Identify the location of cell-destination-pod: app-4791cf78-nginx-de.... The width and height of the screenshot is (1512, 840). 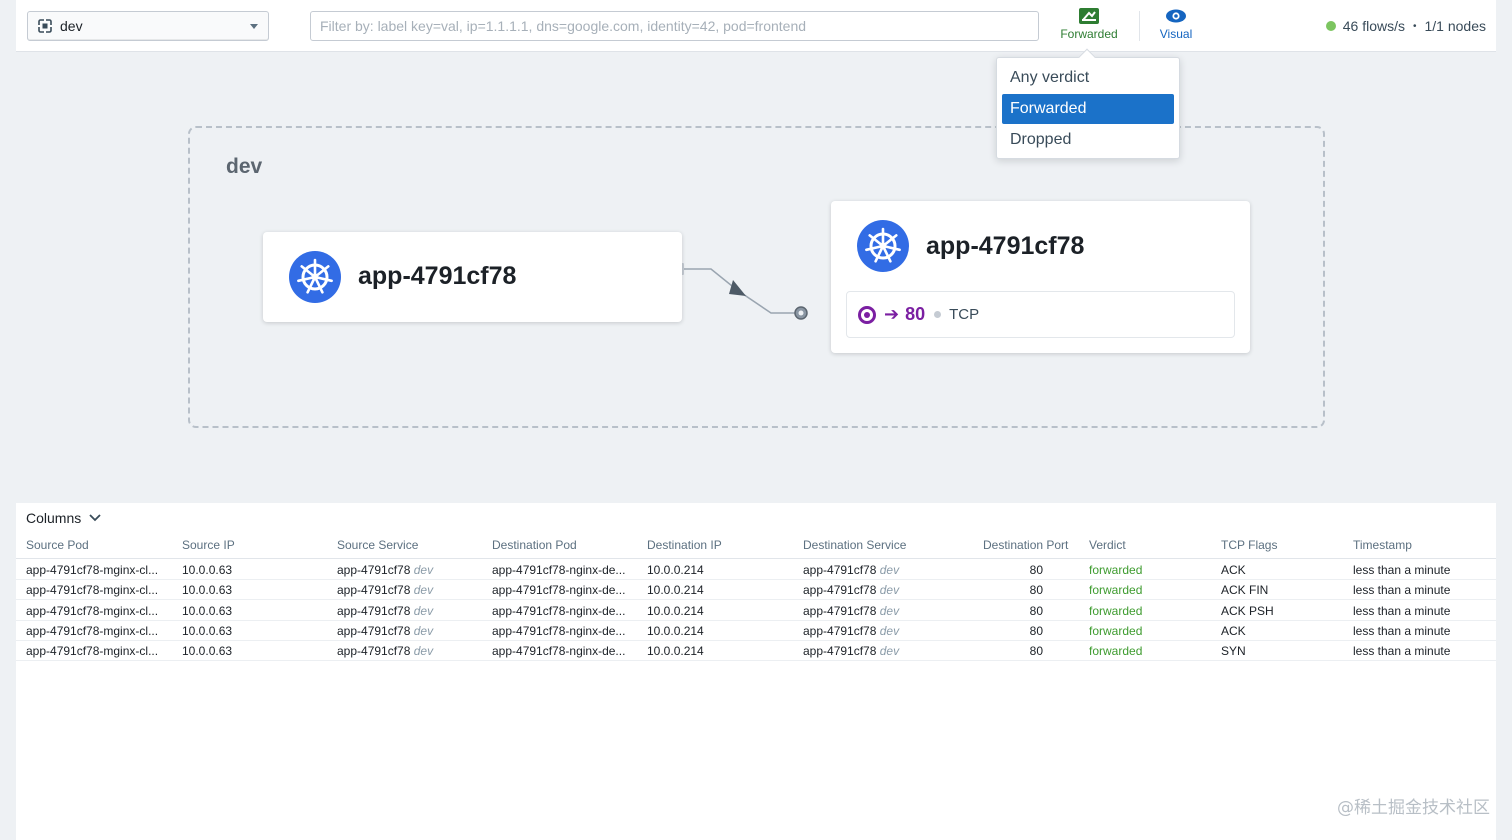
(558, 631).